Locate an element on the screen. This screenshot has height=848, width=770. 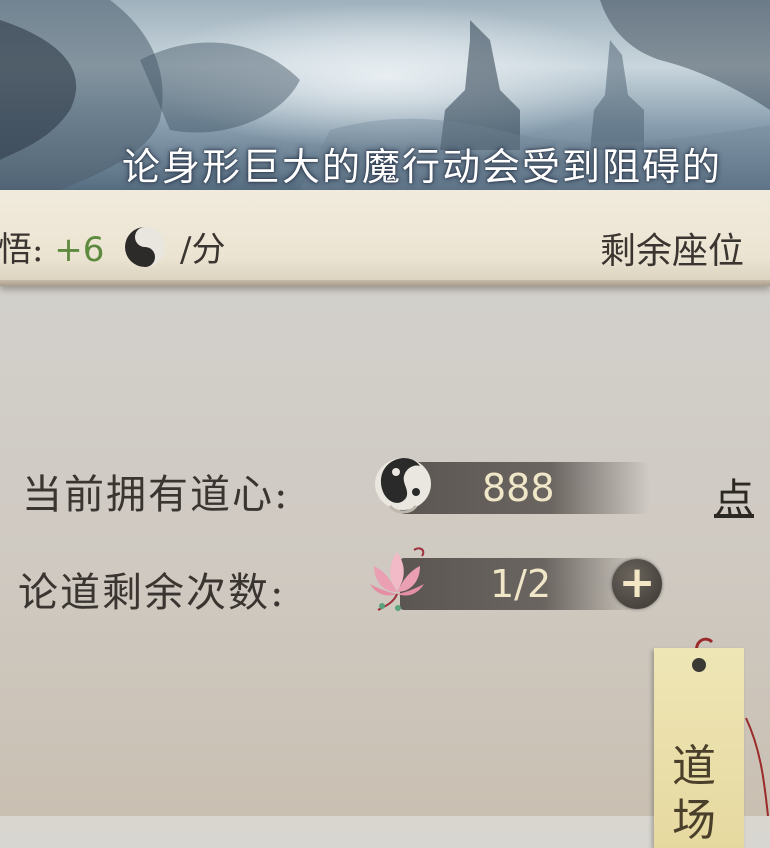
gain-label: 悟: is located at coordinates (27, 250).